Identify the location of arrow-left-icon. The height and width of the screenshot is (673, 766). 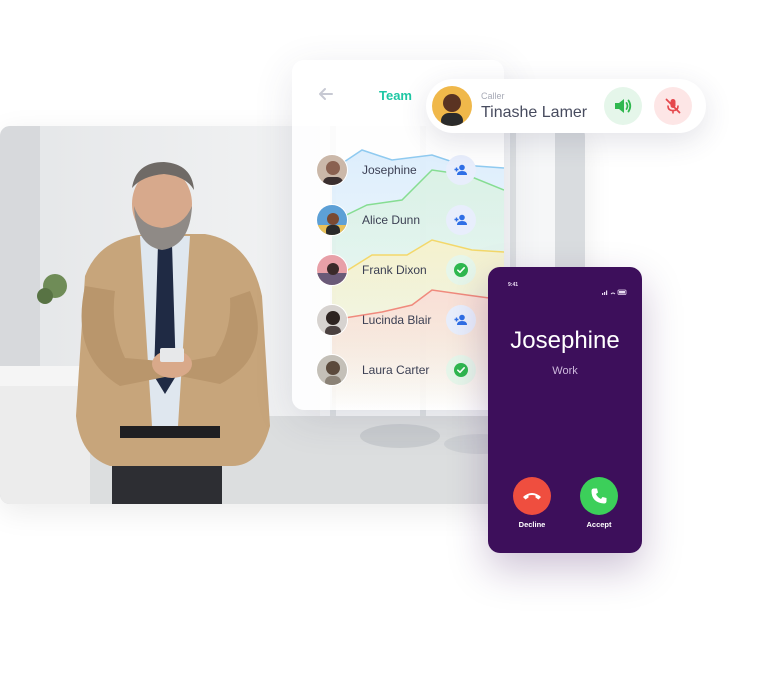
(326, 94).